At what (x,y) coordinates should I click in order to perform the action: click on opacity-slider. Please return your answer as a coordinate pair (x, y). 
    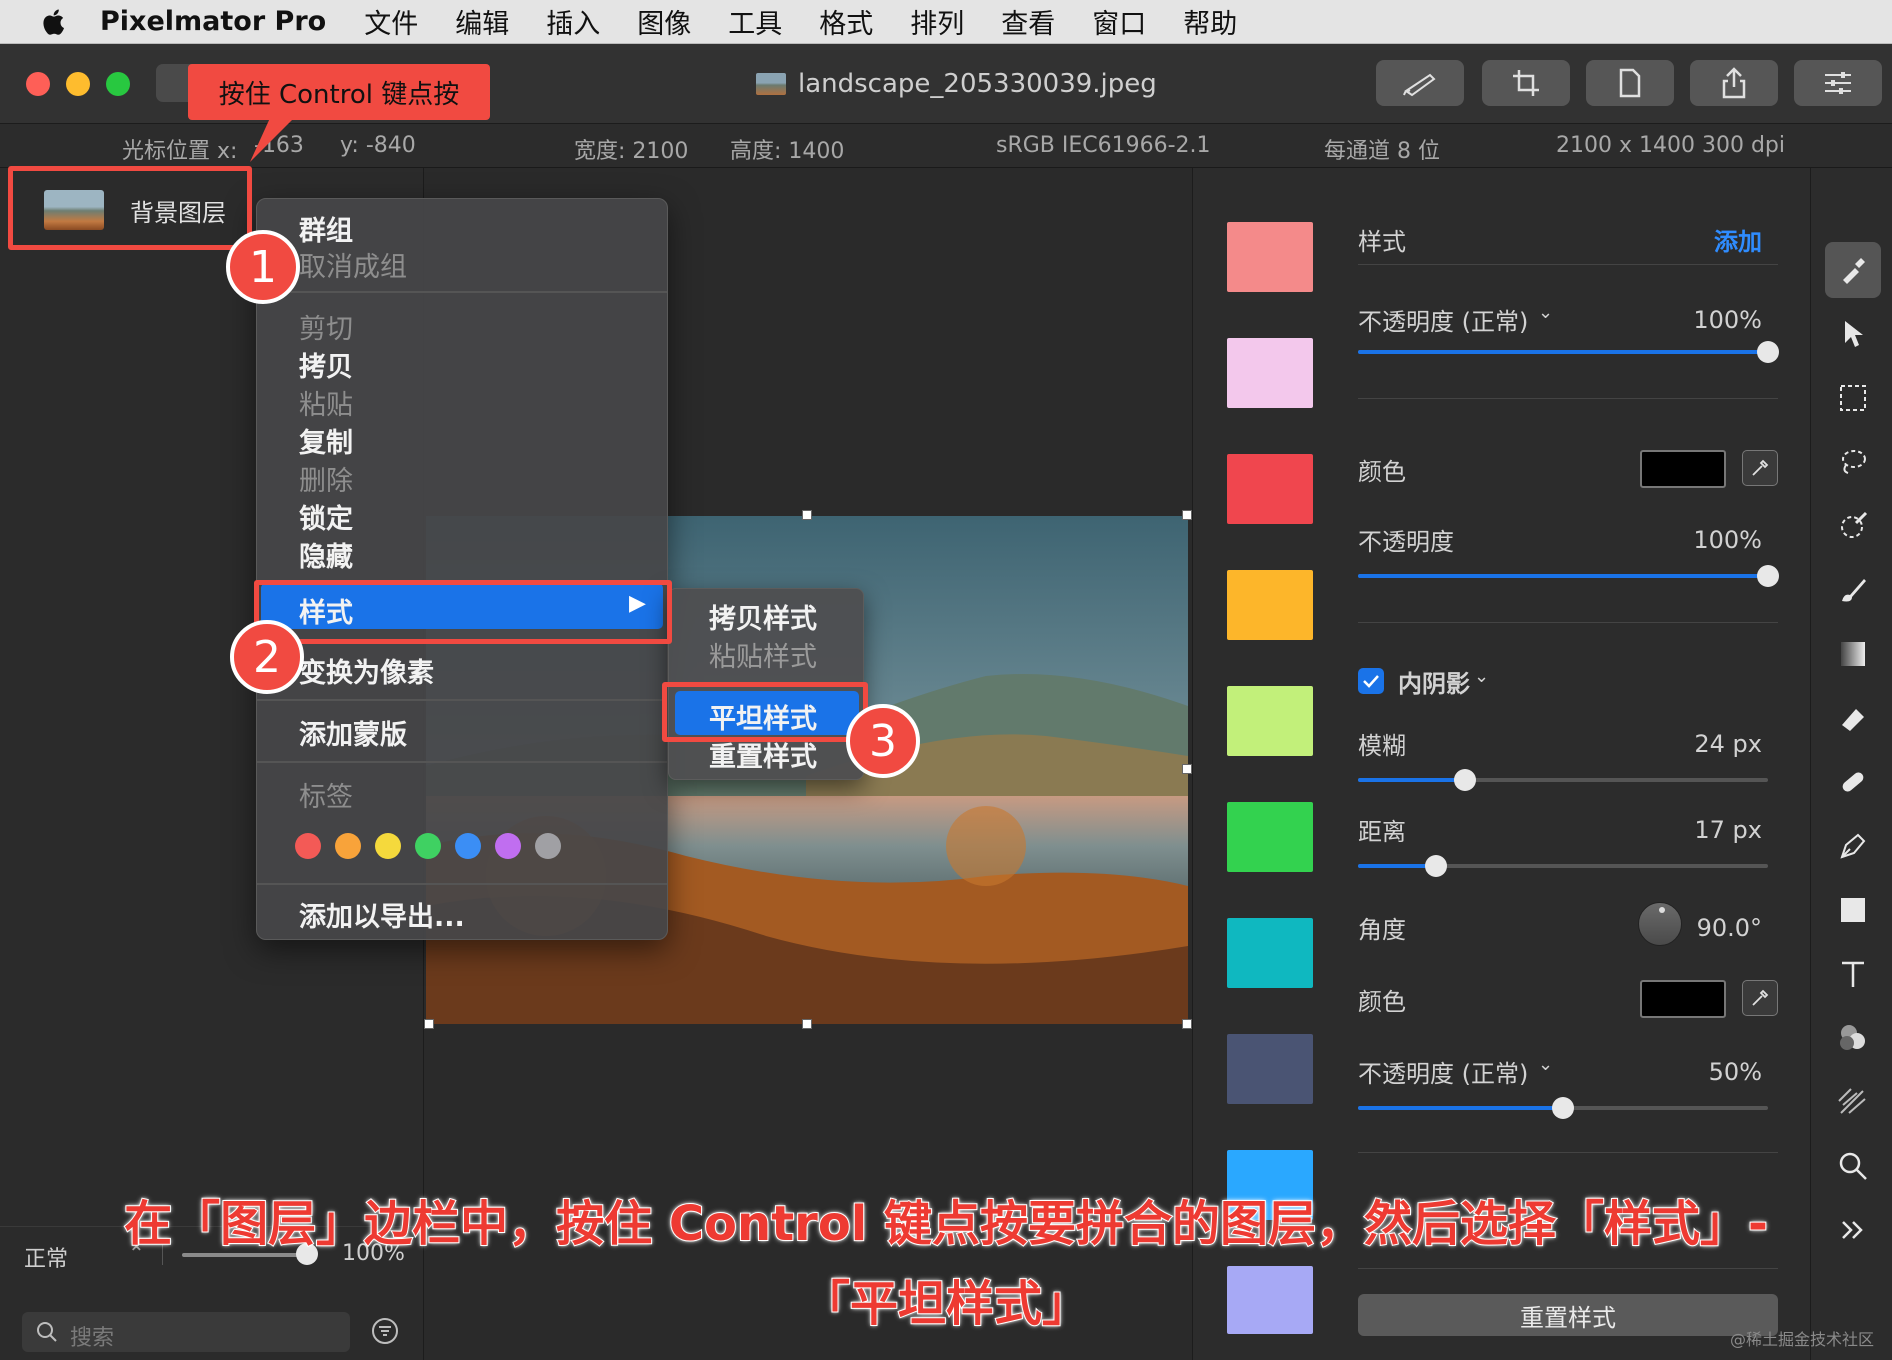
    Looking at the image, I should click on (1568, 576).